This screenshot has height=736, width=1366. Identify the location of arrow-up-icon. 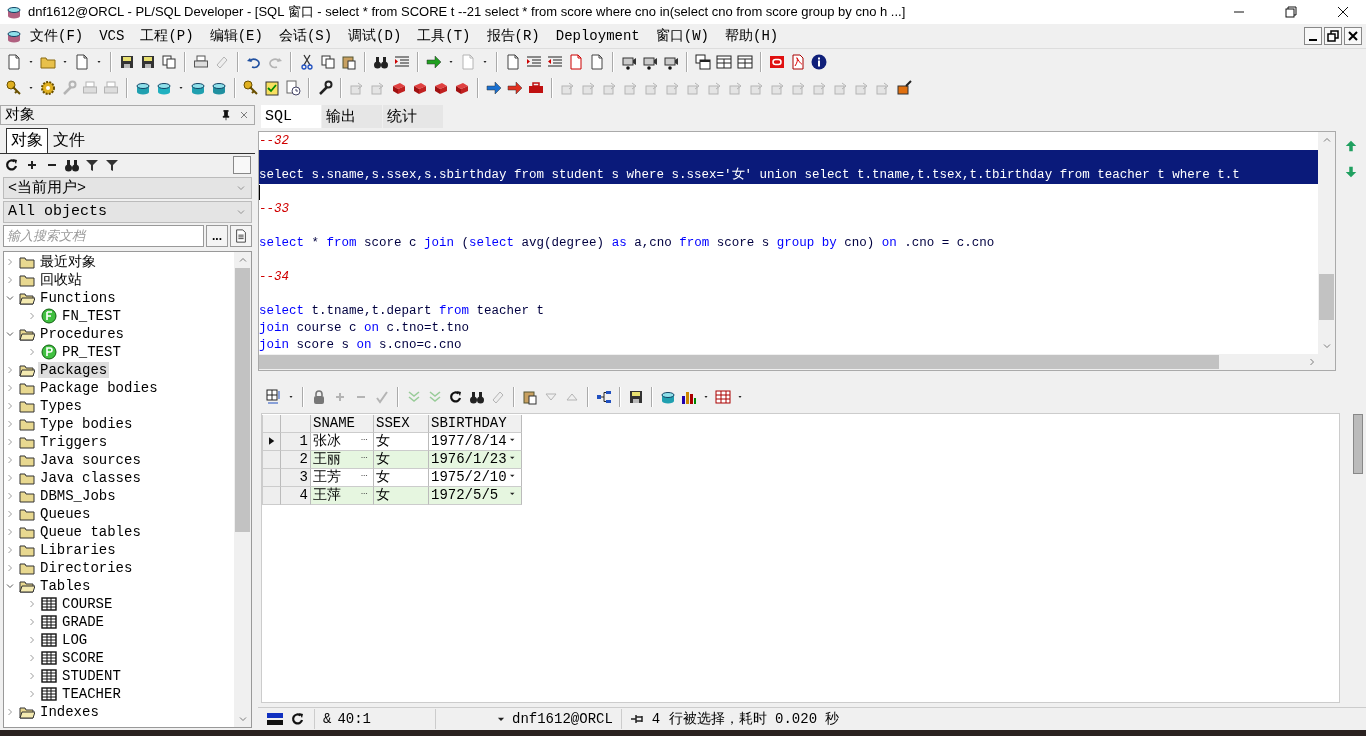
(1351, 145).